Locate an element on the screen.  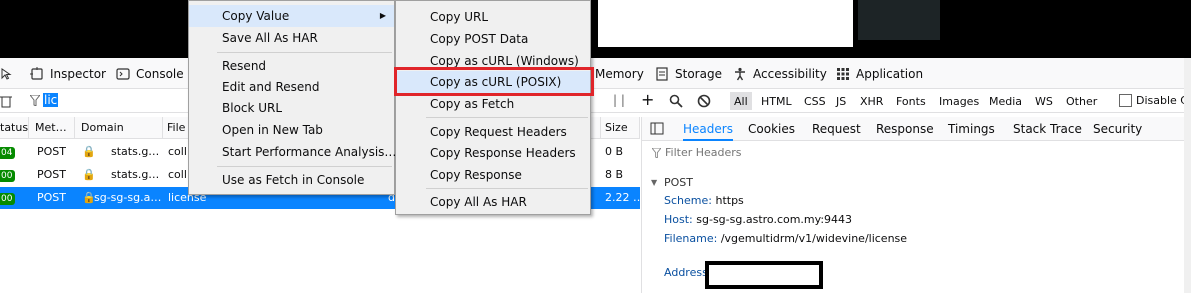
scheme-label: Scheme: is located at coordinates (688, 200).